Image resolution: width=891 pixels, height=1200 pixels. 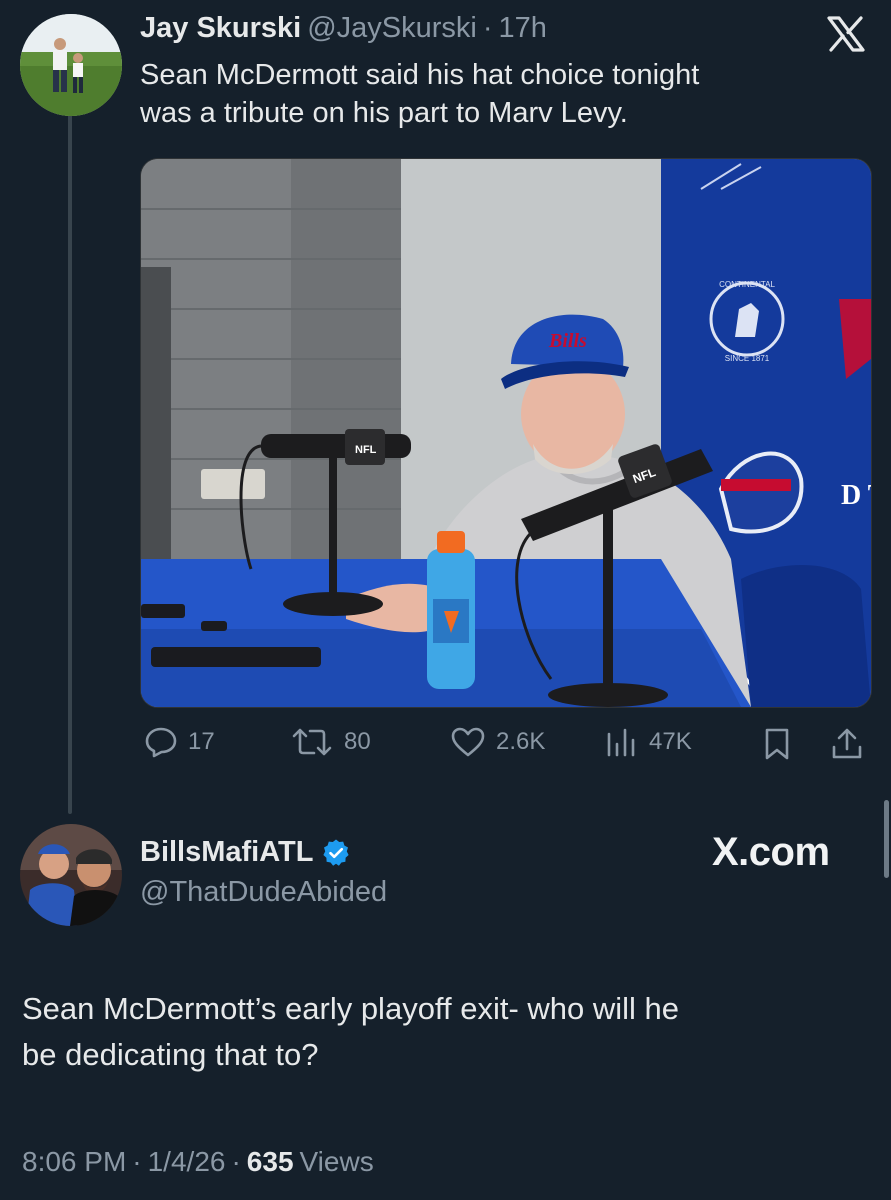 What do you see at coordinates (747, 358) in the screenshot?
I see `seal-bottom-text: SINCE 1871` at bounding box center [747, 358].